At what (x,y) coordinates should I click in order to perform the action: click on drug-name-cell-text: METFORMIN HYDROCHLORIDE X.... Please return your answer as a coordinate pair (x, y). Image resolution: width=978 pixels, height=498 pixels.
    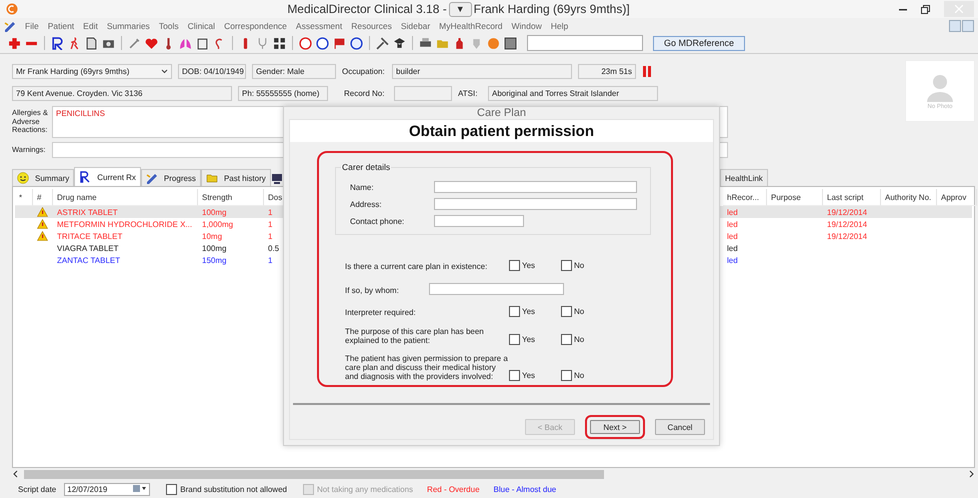
    Looking at the image, I should click on (125, 224).